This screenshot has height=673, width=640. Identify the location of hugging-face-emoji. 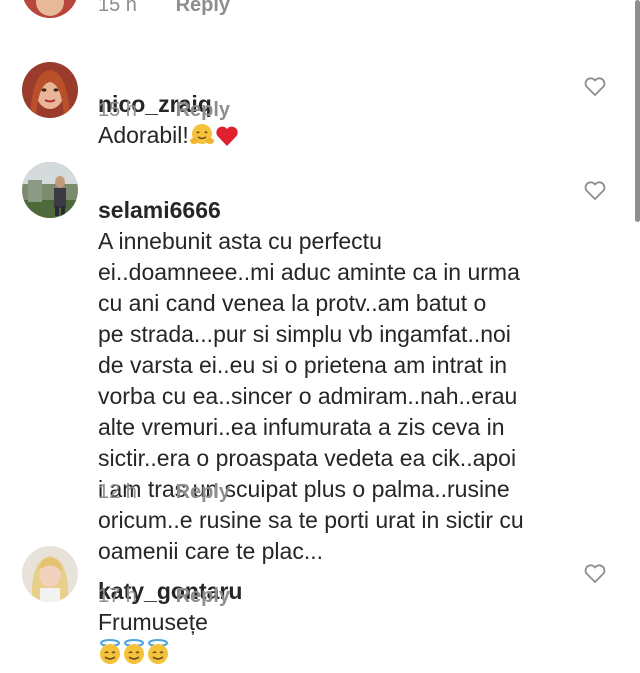
(202, 139).